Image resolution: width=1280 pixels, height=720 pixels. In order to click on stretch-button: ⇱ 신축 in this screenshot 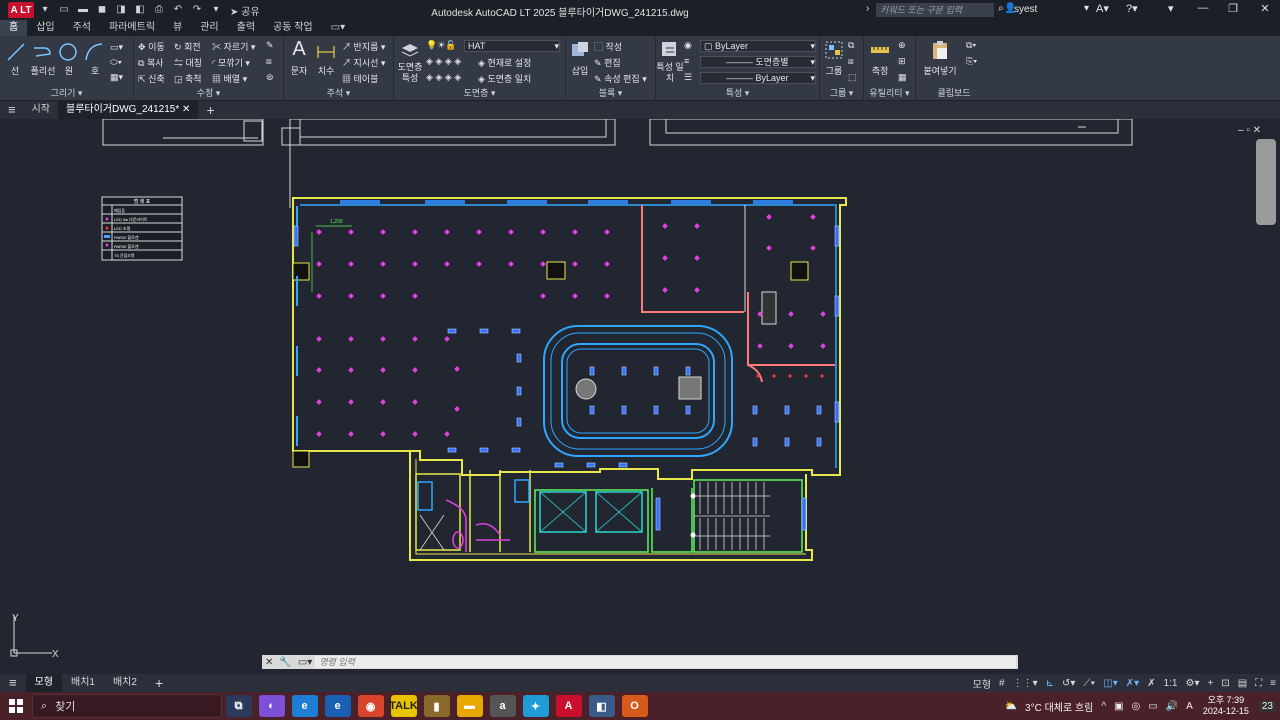, I will do `click(151, 78)`.